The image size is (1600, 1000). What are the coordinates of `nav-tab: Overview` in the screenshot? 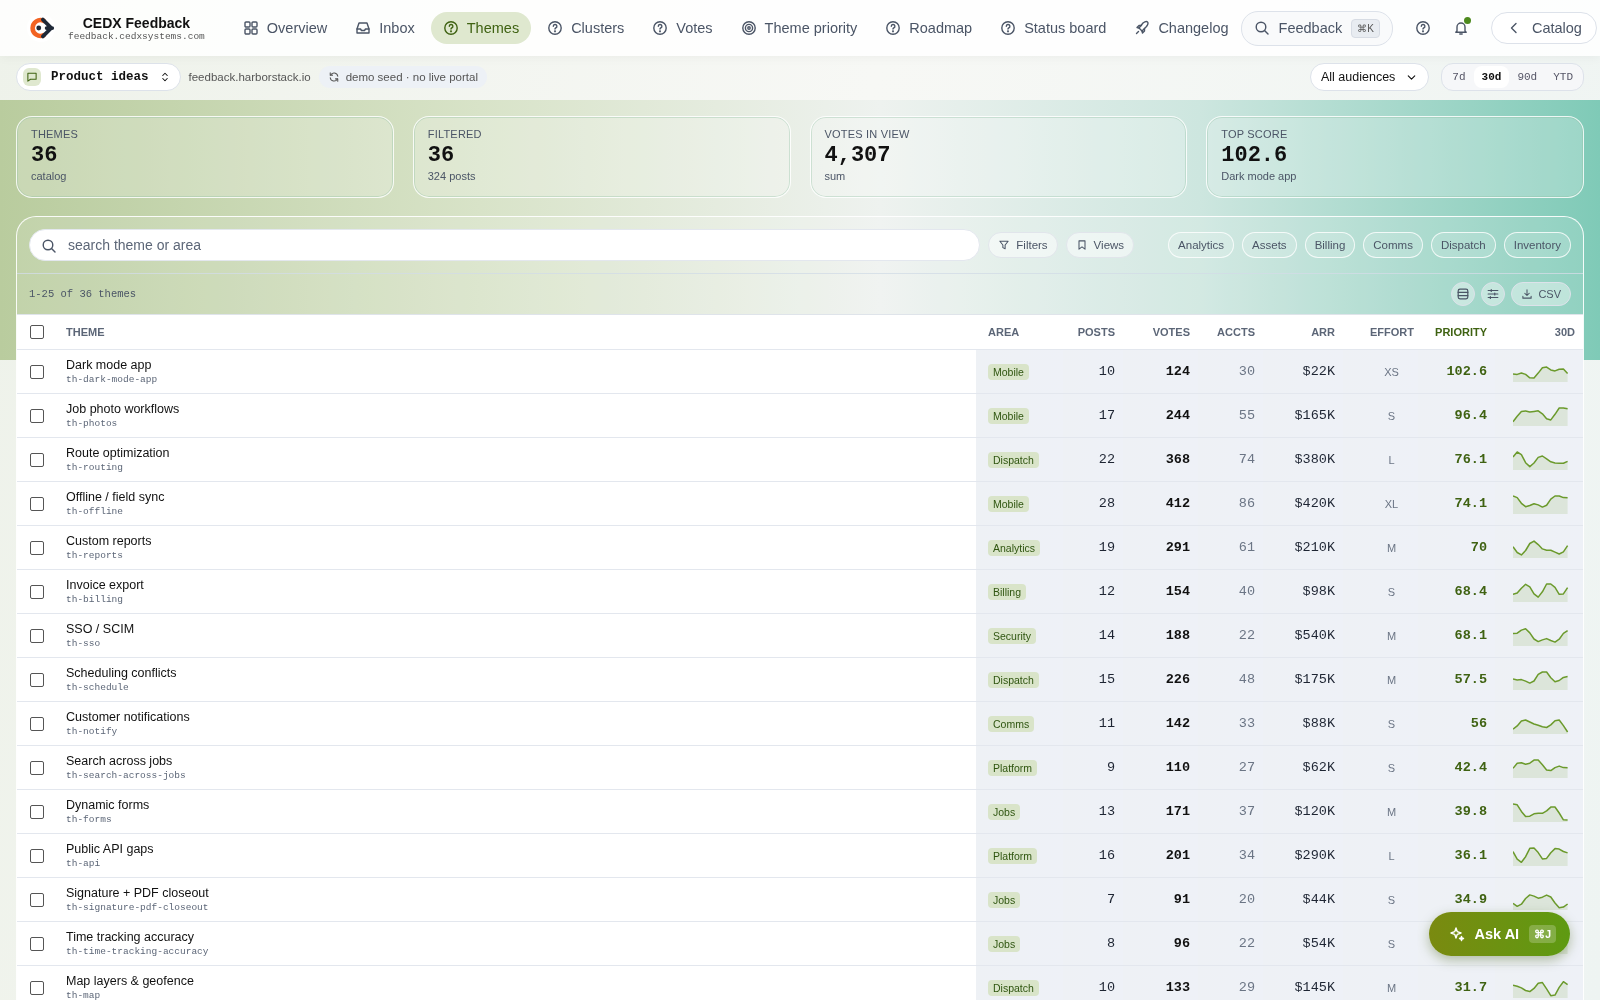 It's located at (285, 28).